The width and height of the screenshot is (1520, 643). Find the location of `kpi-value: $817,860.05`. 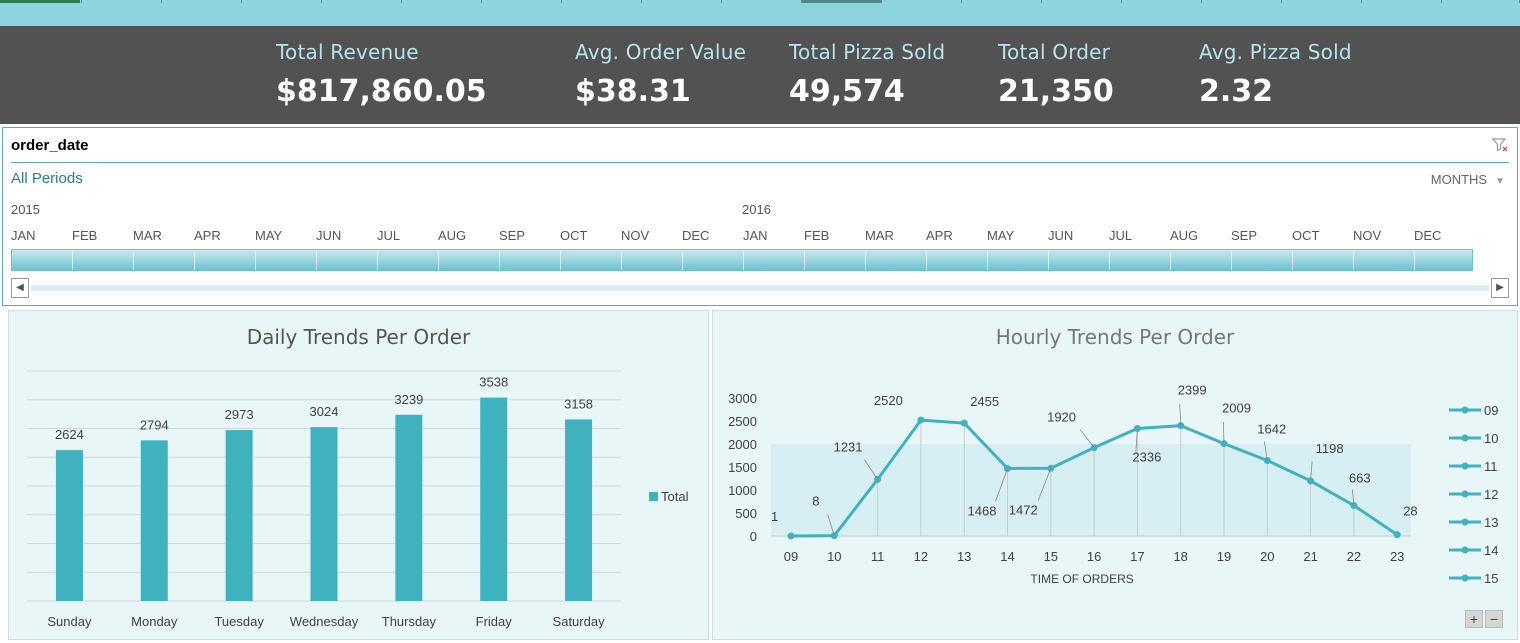

kpi-value: $817,860.05 is located at coordinates (381, 91).